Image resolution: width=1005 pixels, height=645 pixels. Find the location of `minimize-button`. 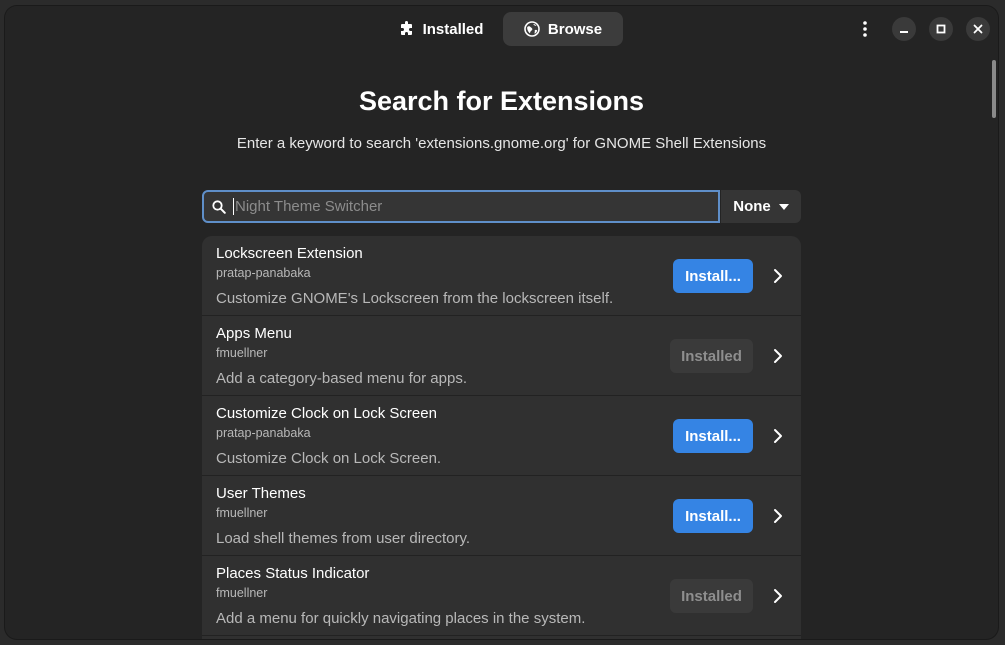

minimize-button is located at coordinates (904, 29).